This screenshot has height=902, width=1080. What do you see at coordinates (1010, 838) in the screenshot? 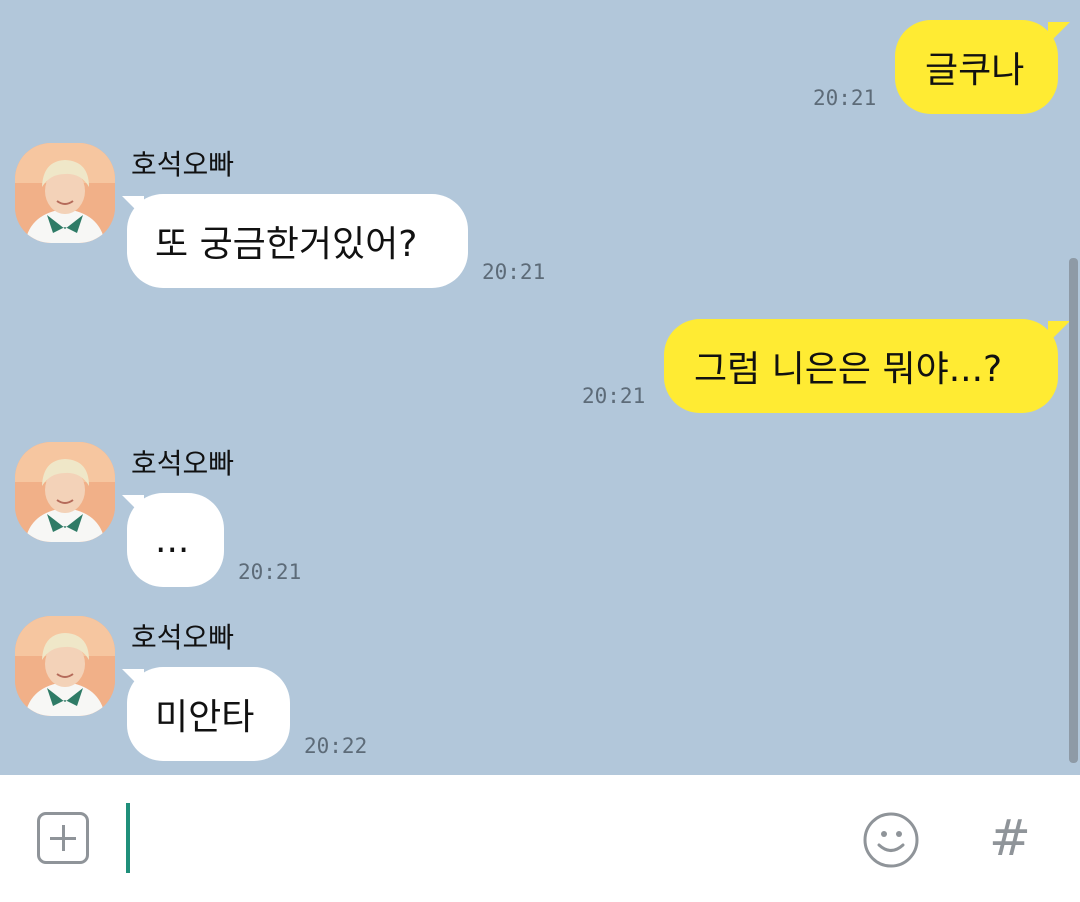
I see `hashtag-button: #` at bounding box center [1010, 838].